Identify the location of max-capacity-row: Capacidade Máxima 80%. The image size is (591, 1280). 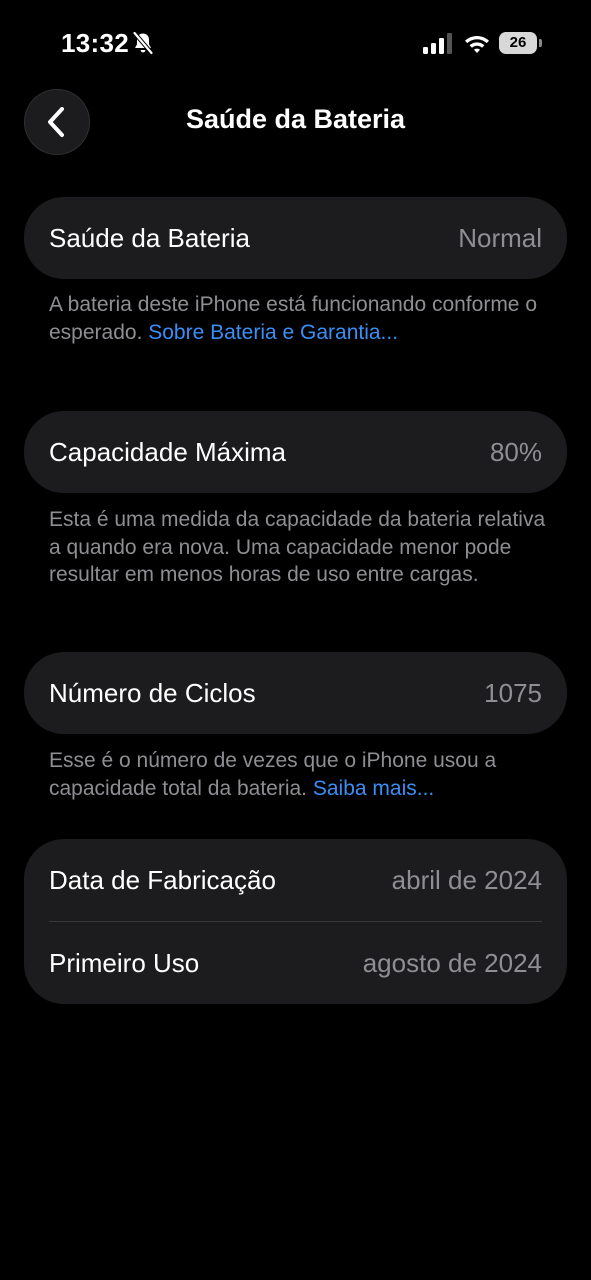
(295, 452).